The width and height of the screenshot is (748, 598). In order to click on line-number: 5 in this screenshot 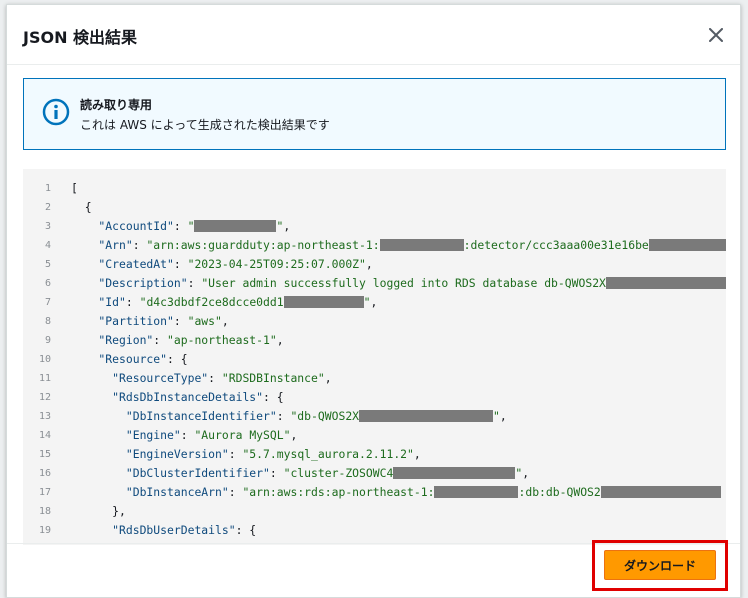, I will do `click(47, 264)`.